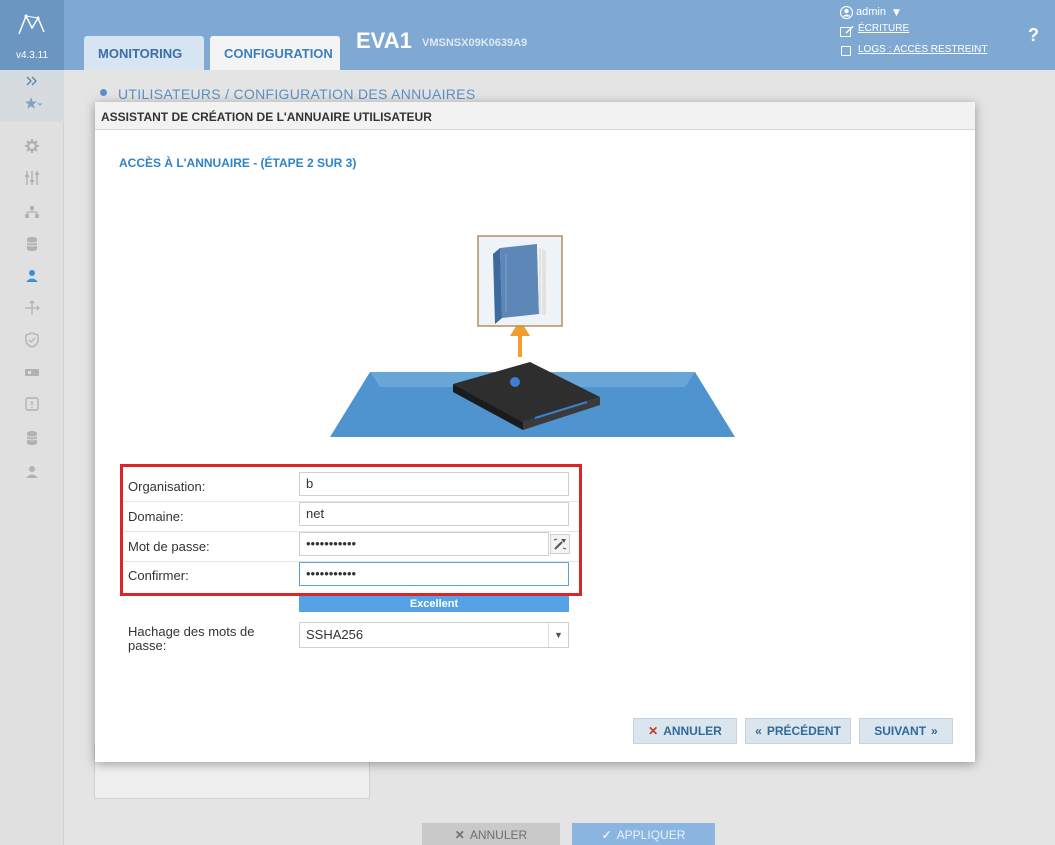 The image size is (1055, 845). I want to click on directory-access-illustration, so click(532, 336).